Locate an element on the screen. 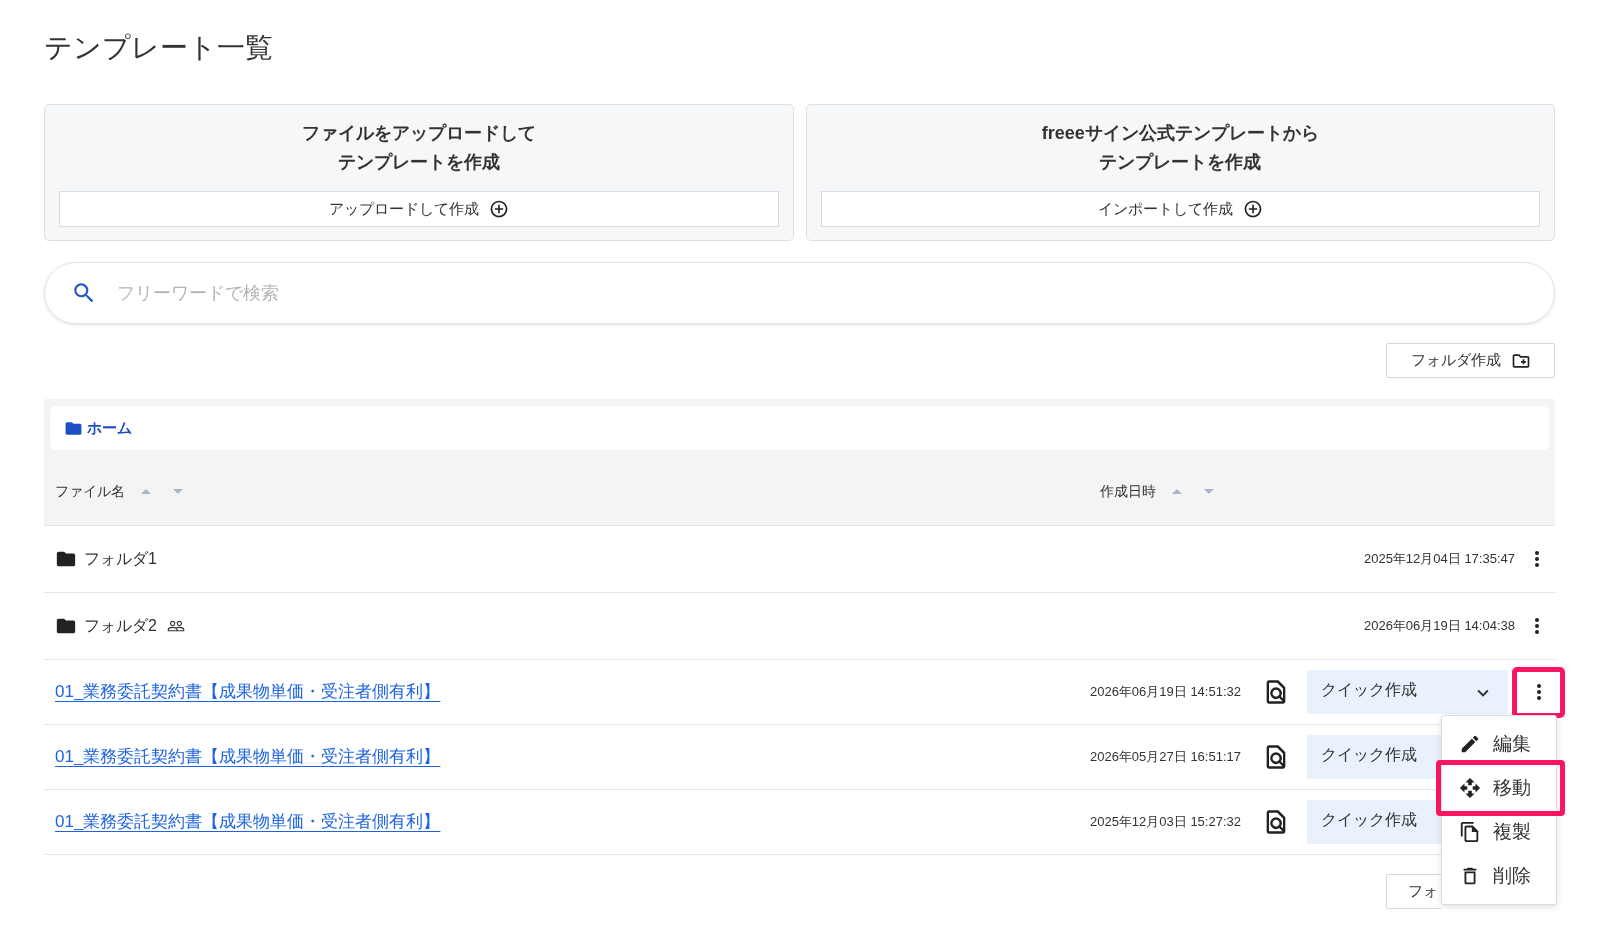  card-title: ファイルをアップロードして テンプレートを作成 is located at coordinates (418, 148).